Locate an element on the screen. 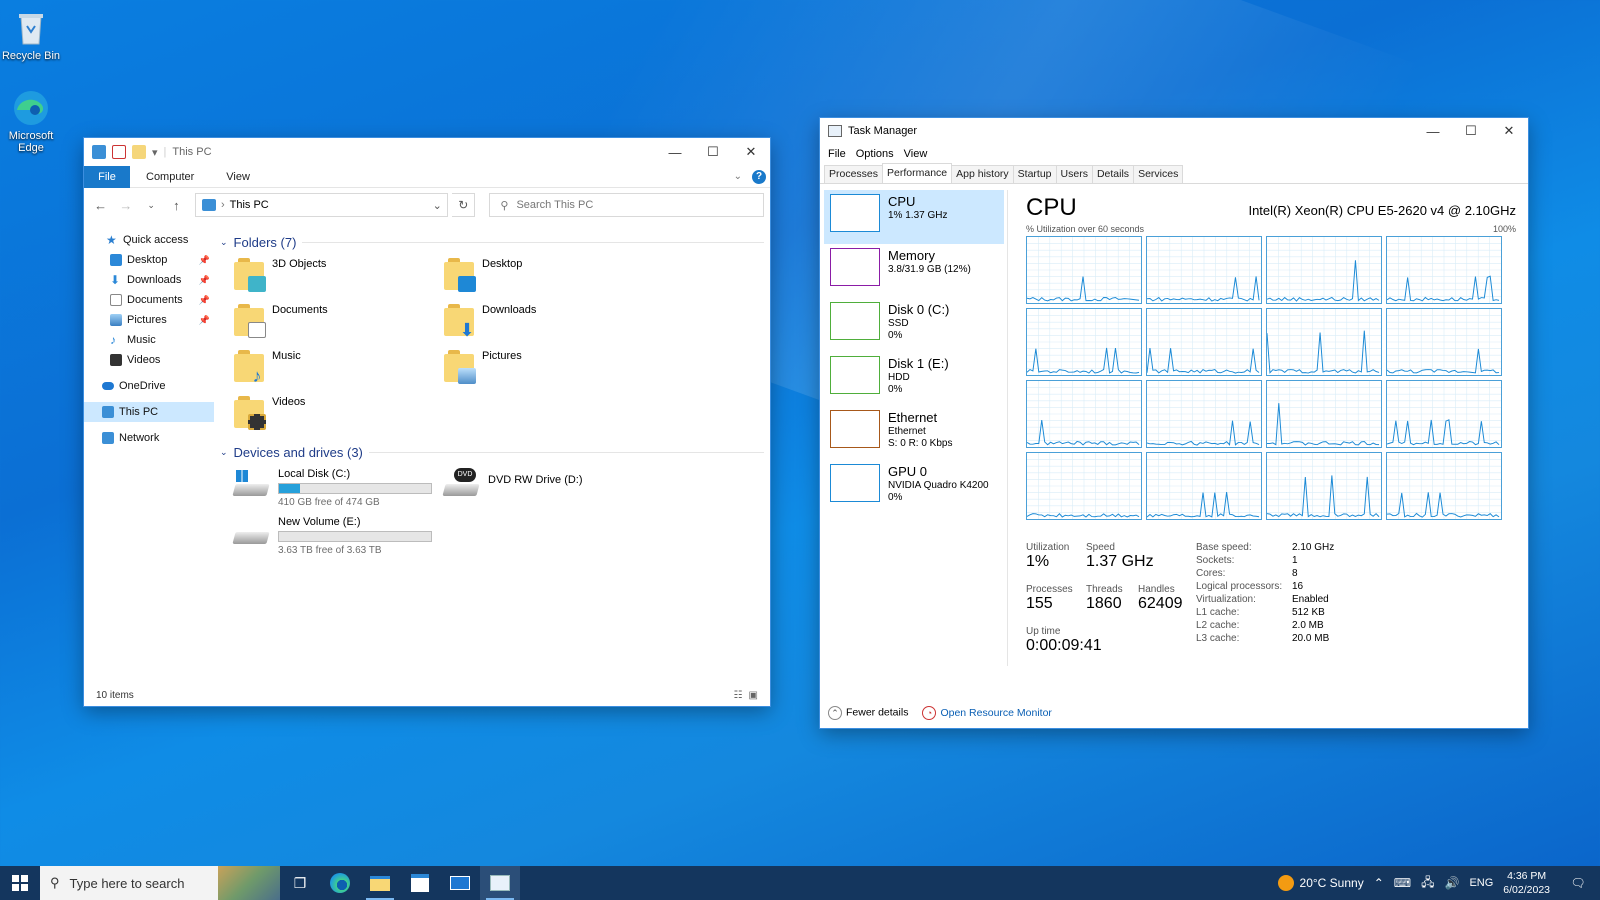 The image size is (1600, 900). search-input: ⚲ Search This PC is located at coordinates (626, 205).